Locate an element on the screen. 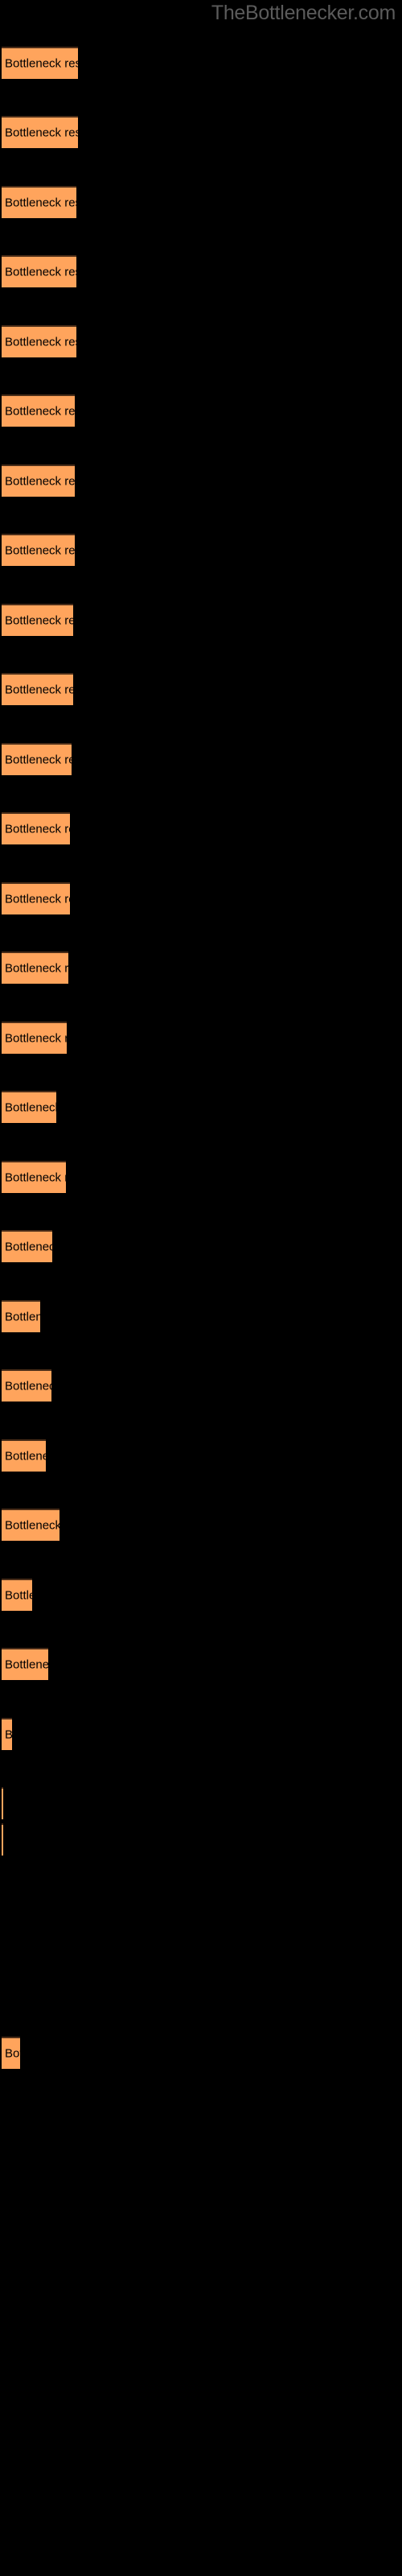  bar is located at coordinates (2, 1839).